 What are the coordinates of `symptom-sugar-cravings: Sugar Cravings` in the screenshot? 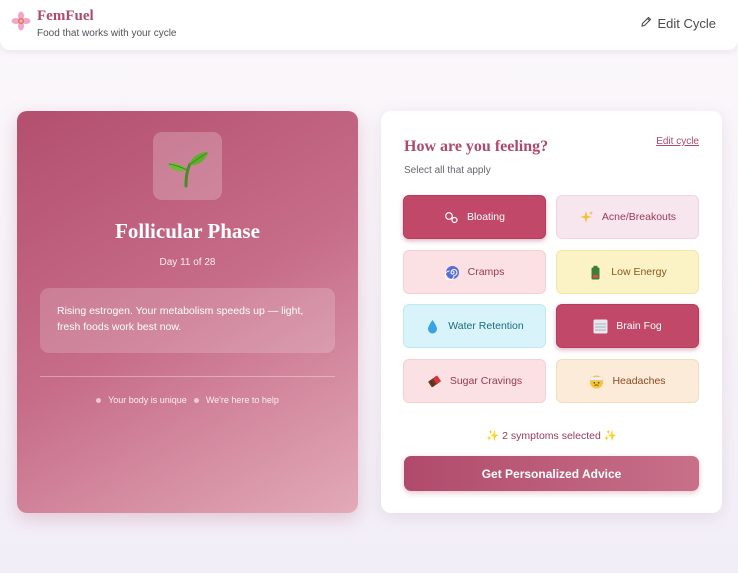 It's located at (474, 381).